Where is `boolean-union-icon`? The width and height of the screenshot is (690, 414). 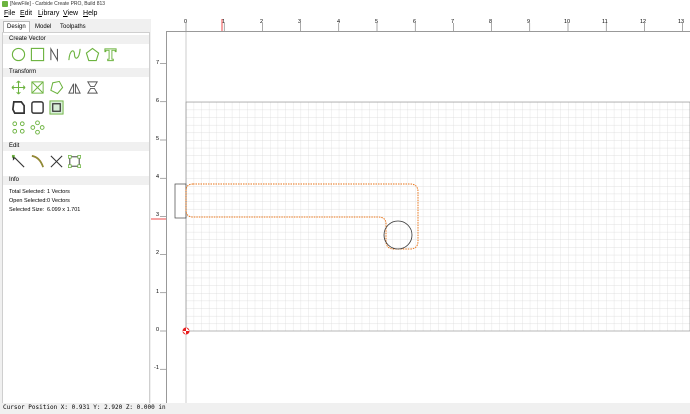
boolean-union-icon is located at coordinates (56, 107).